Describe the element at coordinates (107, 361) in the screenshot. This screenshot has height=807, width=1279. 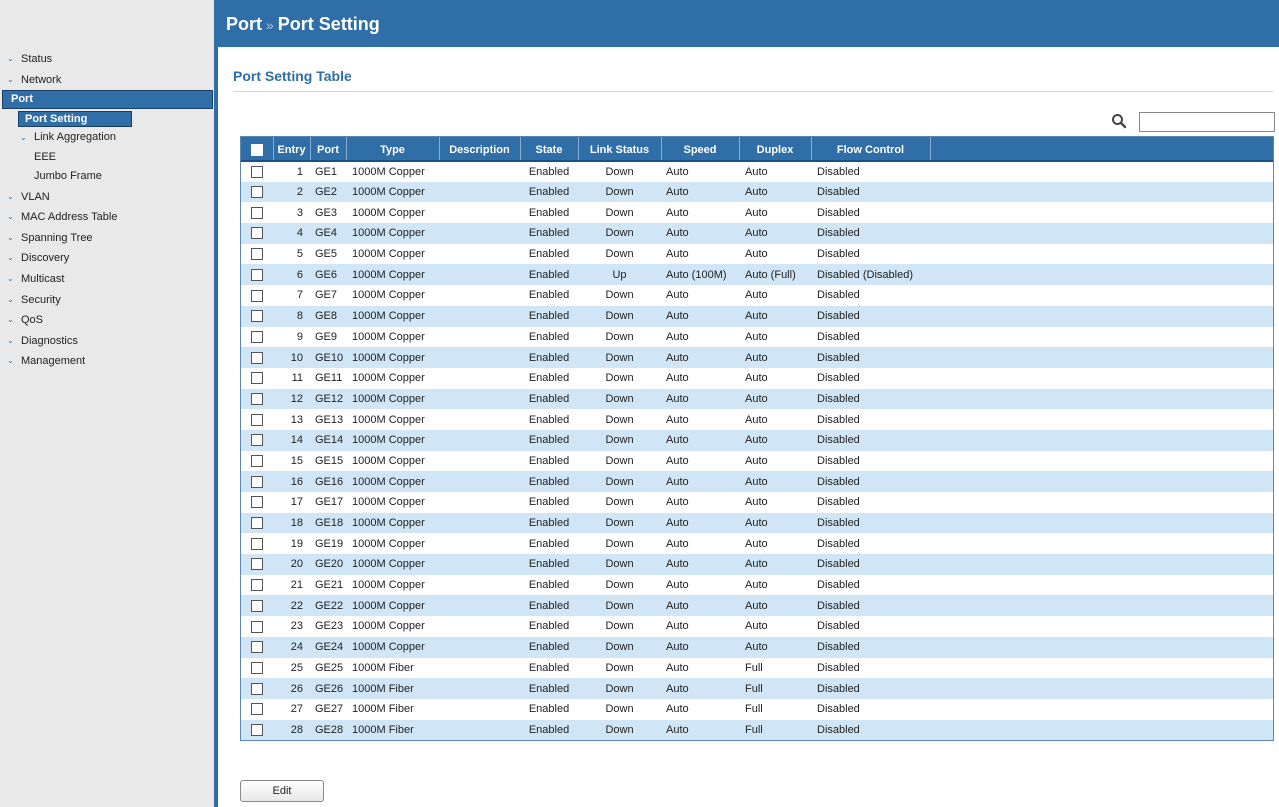
I see `sidebar-item-management: ⌄ Management` at that location.